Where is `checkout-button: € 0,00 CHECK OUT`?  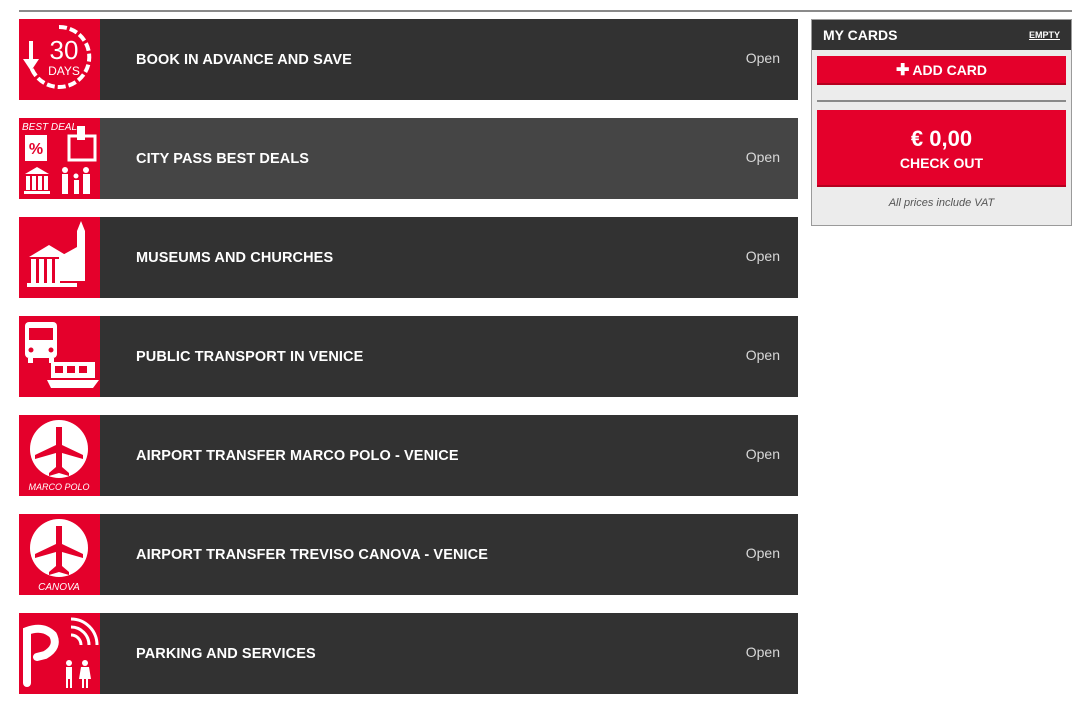
checkout-button: € 0,00 CHECK OUT is located at coordinates (941, 148).